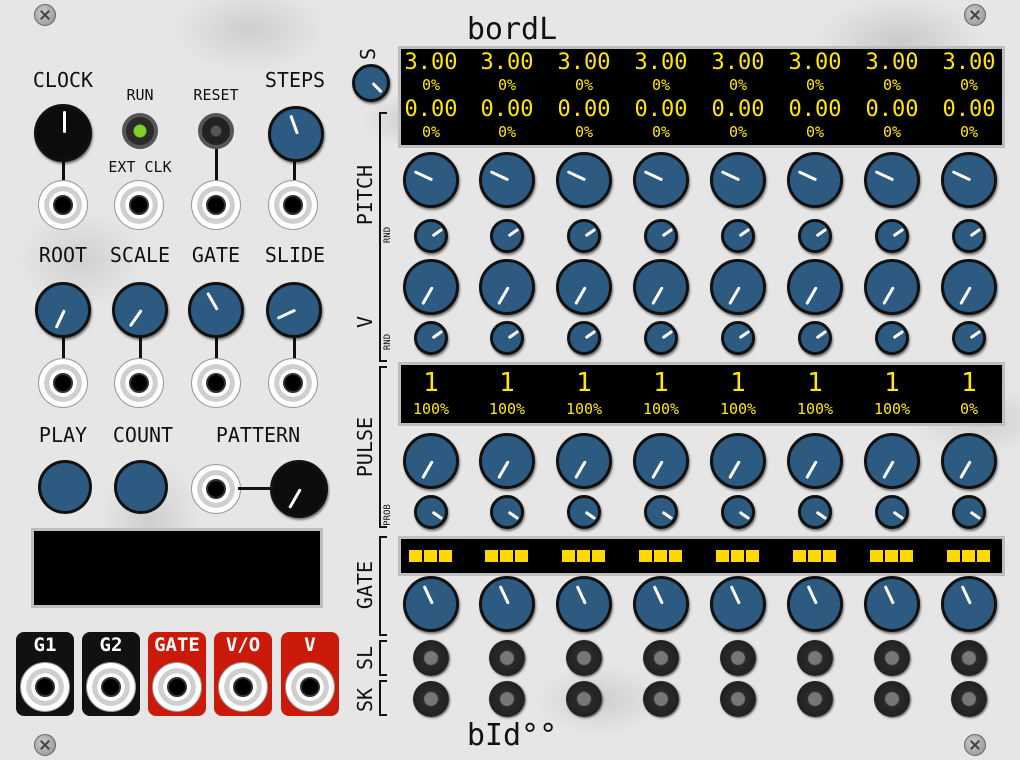 This screenshot has height=760, width=1020. What do you see at coordinates (139, 383) in the screenshot?
I see `scale-input-jack` at bounding box center [139, 383].